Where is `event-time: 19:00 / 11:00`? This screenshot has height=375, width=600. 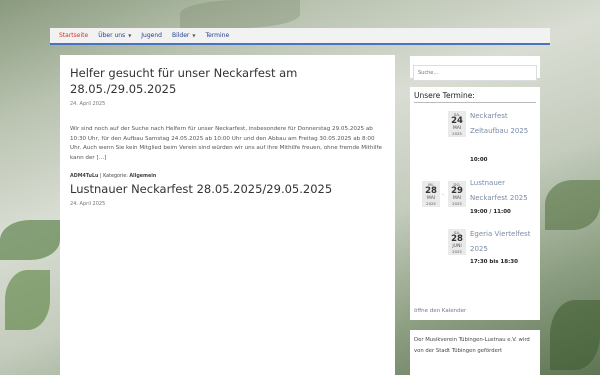
event-time: 19:00 / 11:00 is located at coordinates (490, 212).